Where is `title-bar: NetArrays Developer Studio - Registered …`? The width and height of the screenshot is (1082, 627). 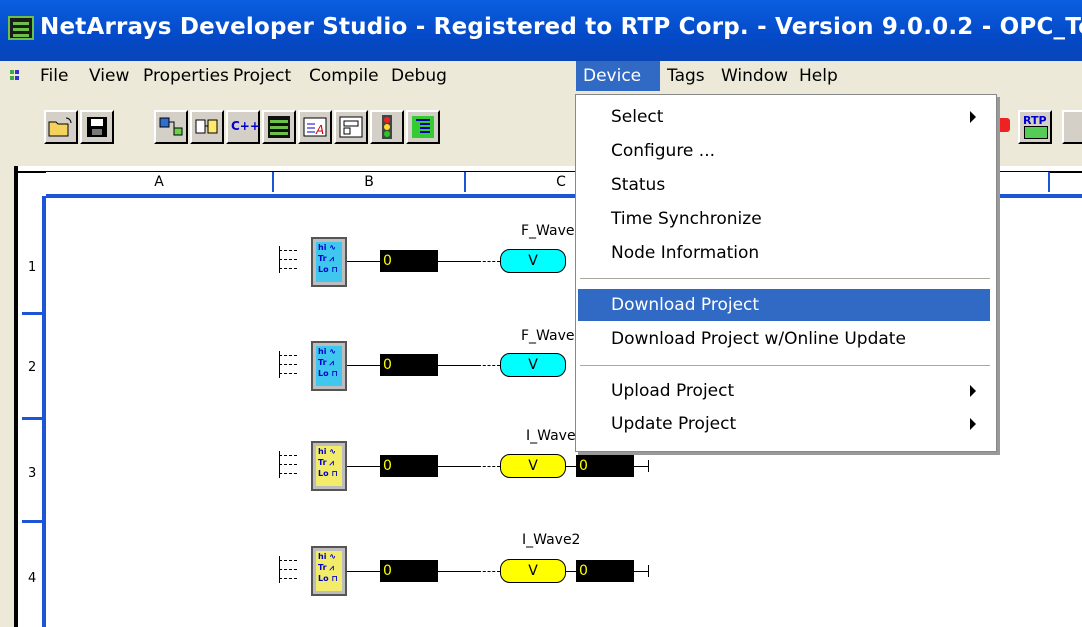 title-bar: NetArrays Developer Studio - Registered … is located at coordinates (541, 30).